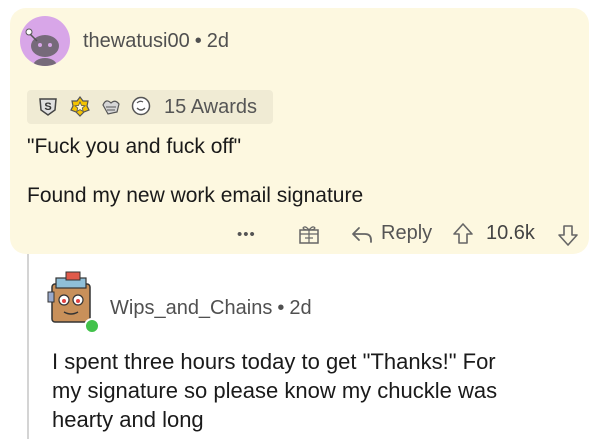 This screenshot has width=599, height=439. Describe the element at coordinates (195, 195) in the screenshot. I see `comment-body-line: Found my new work email signature` at that location.